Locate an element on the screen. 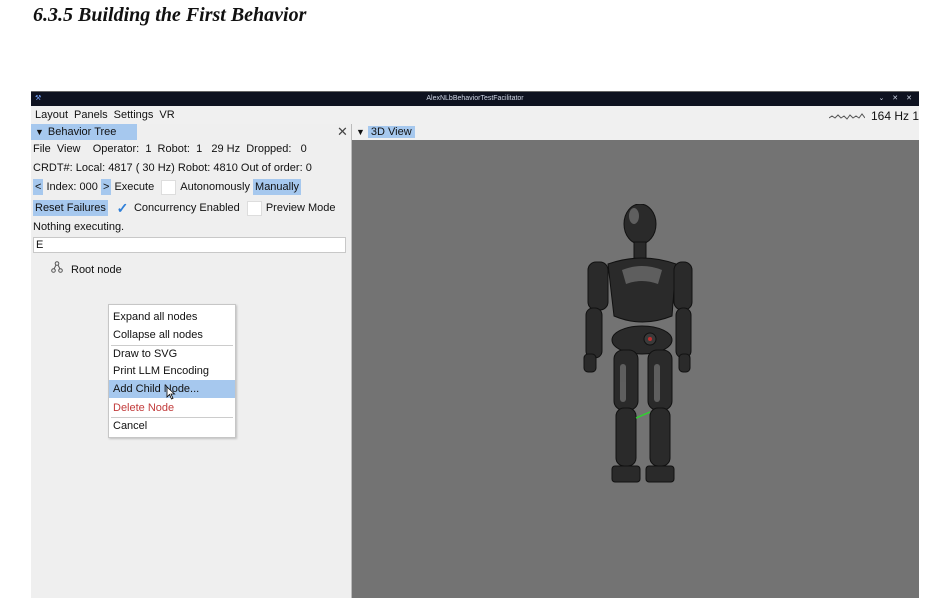  tab-behavior-tree: ▼ Behavior Tree is located at coordinates (84, 132).